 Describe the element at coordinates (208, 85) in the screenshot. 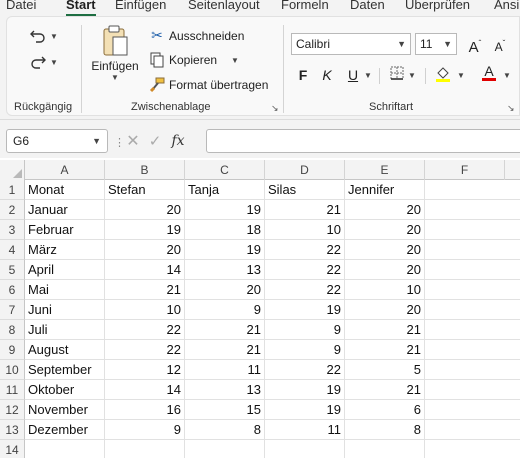

I see `format-painter-button: Format übertragen` at that location.